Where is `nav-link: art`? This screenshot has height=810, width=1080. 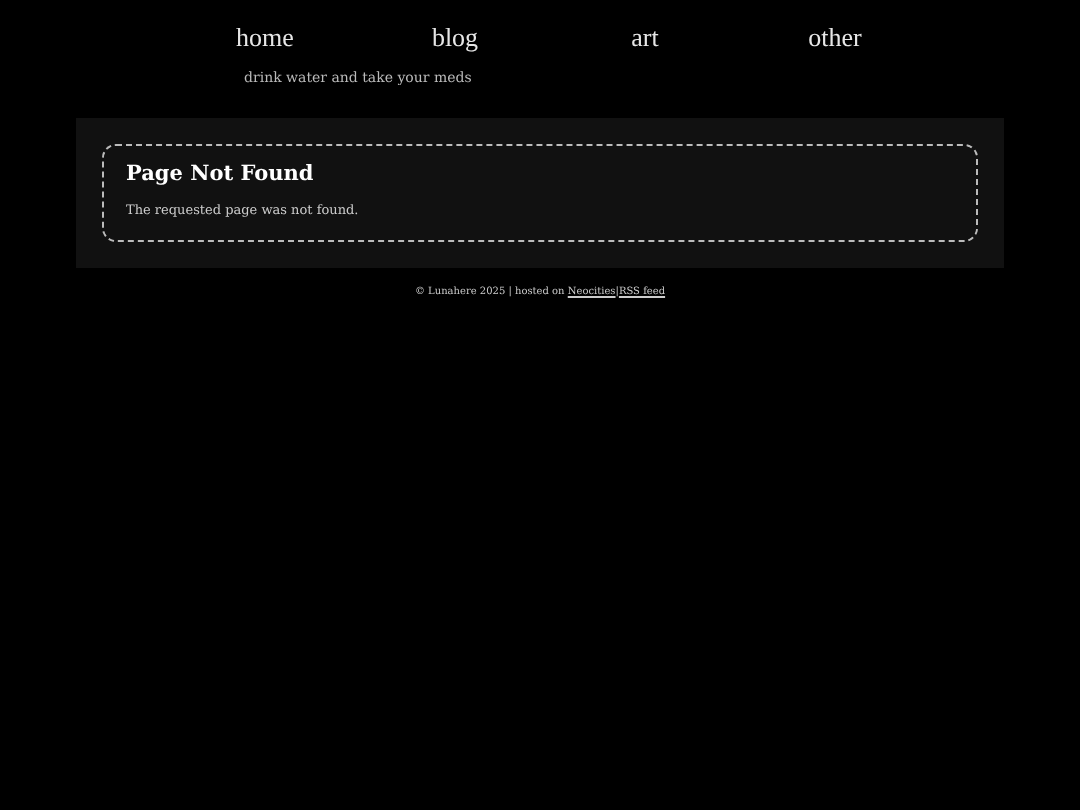
nav-link: art is located at coordinates (645, 38).